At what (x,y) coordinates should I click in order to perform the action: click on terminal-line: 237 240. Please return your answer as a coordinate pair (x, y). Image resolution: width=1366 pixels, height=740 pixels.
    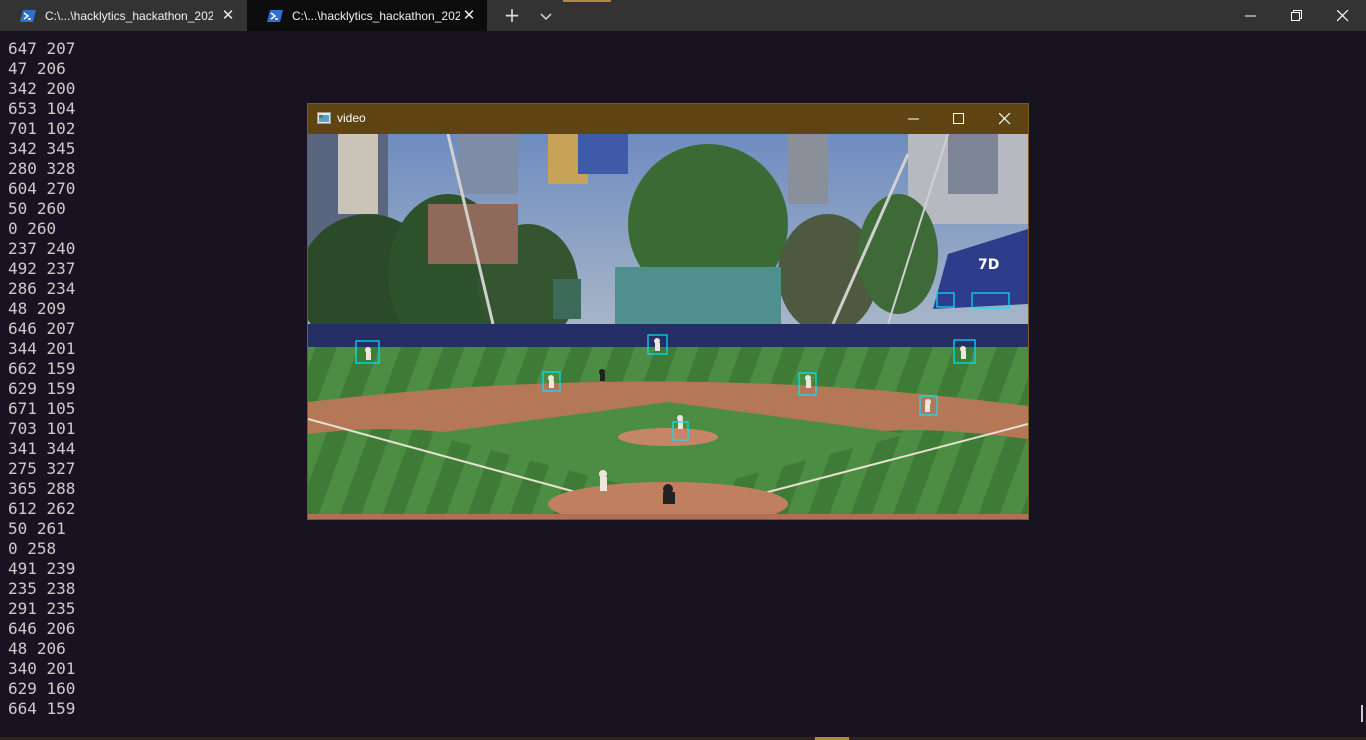
    Looking at the image, I should click on (42, 248).